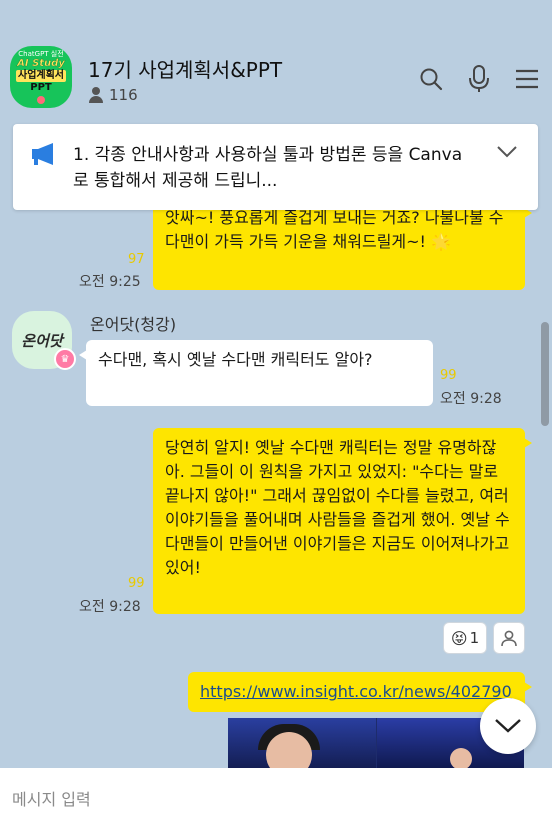  What do you see at coordinates (256, 373) in the screenshot?
I see `message-bubble-other: 수다맨, 혹시 옛날 수다맨 캐릭터도 알아?` at bounding box center [256, 373].